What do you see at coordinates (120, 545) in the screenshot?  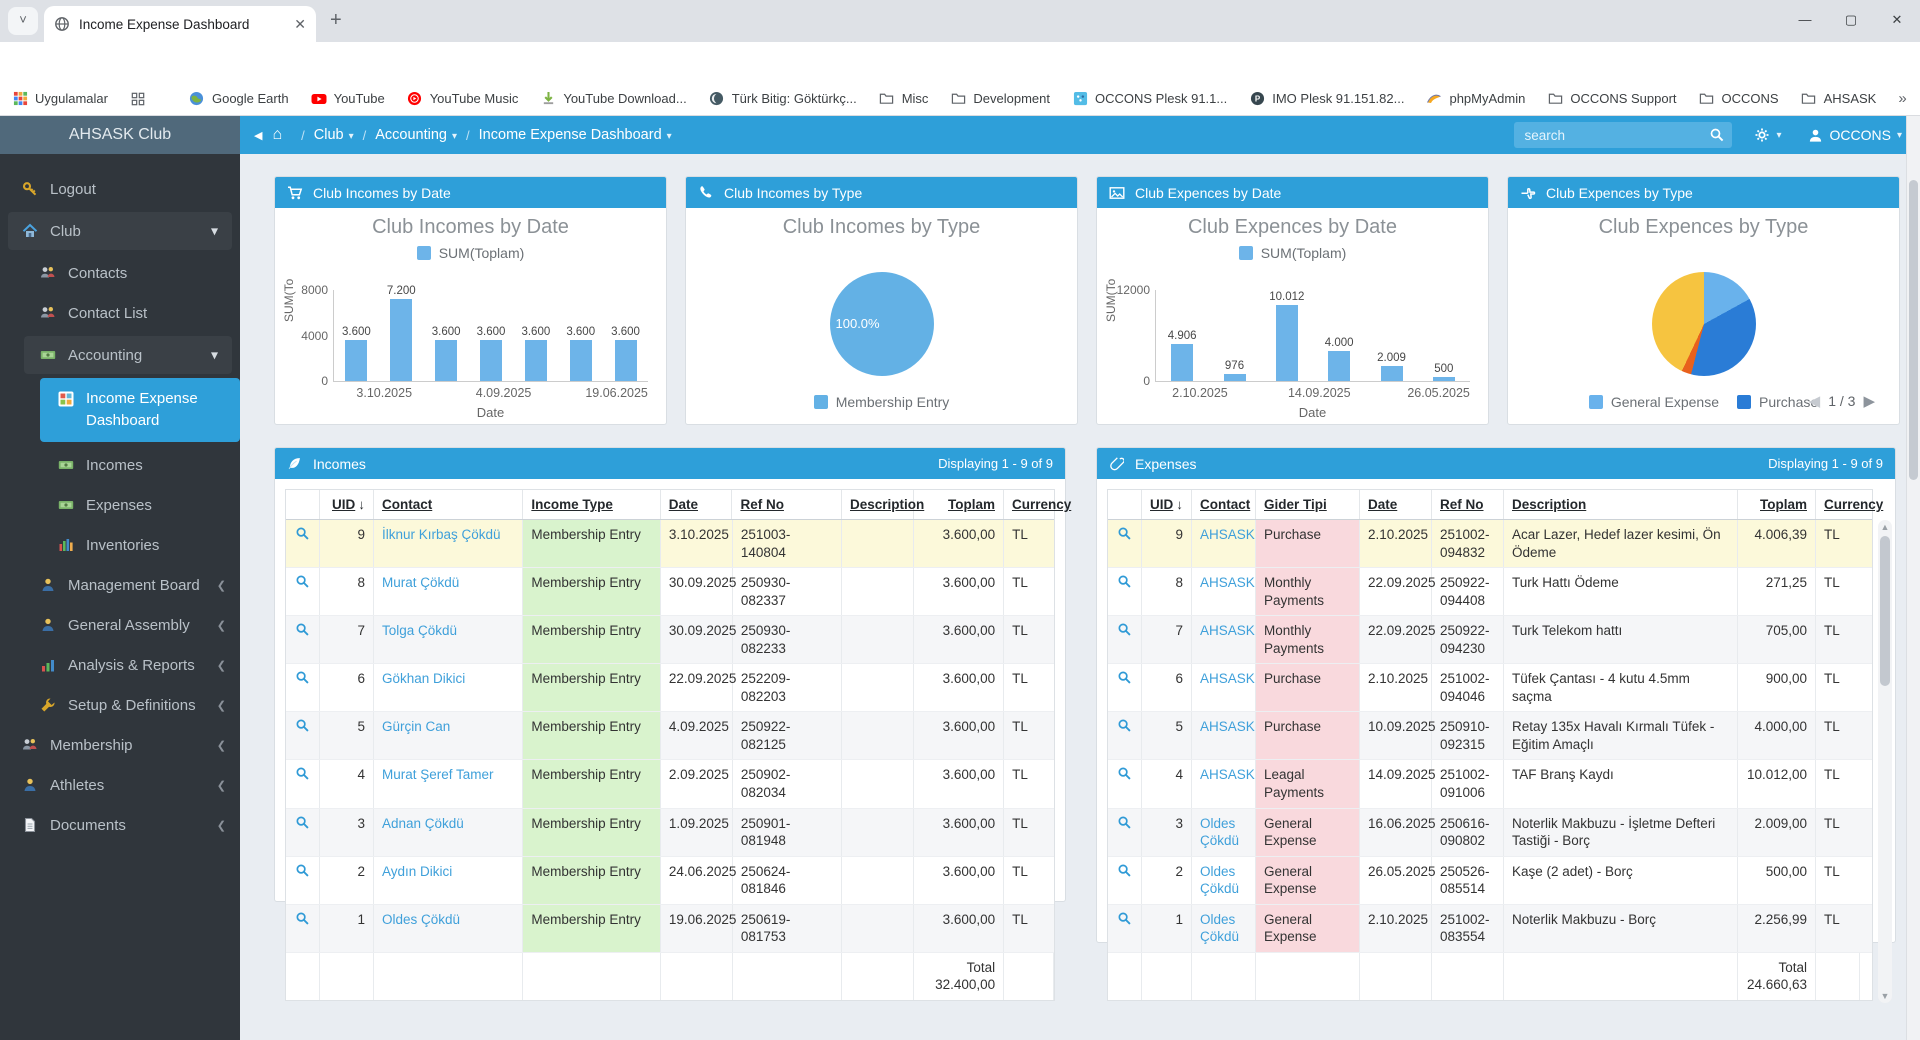 I see `sidebar-item: Inventories` at bounding box center [120, 545].